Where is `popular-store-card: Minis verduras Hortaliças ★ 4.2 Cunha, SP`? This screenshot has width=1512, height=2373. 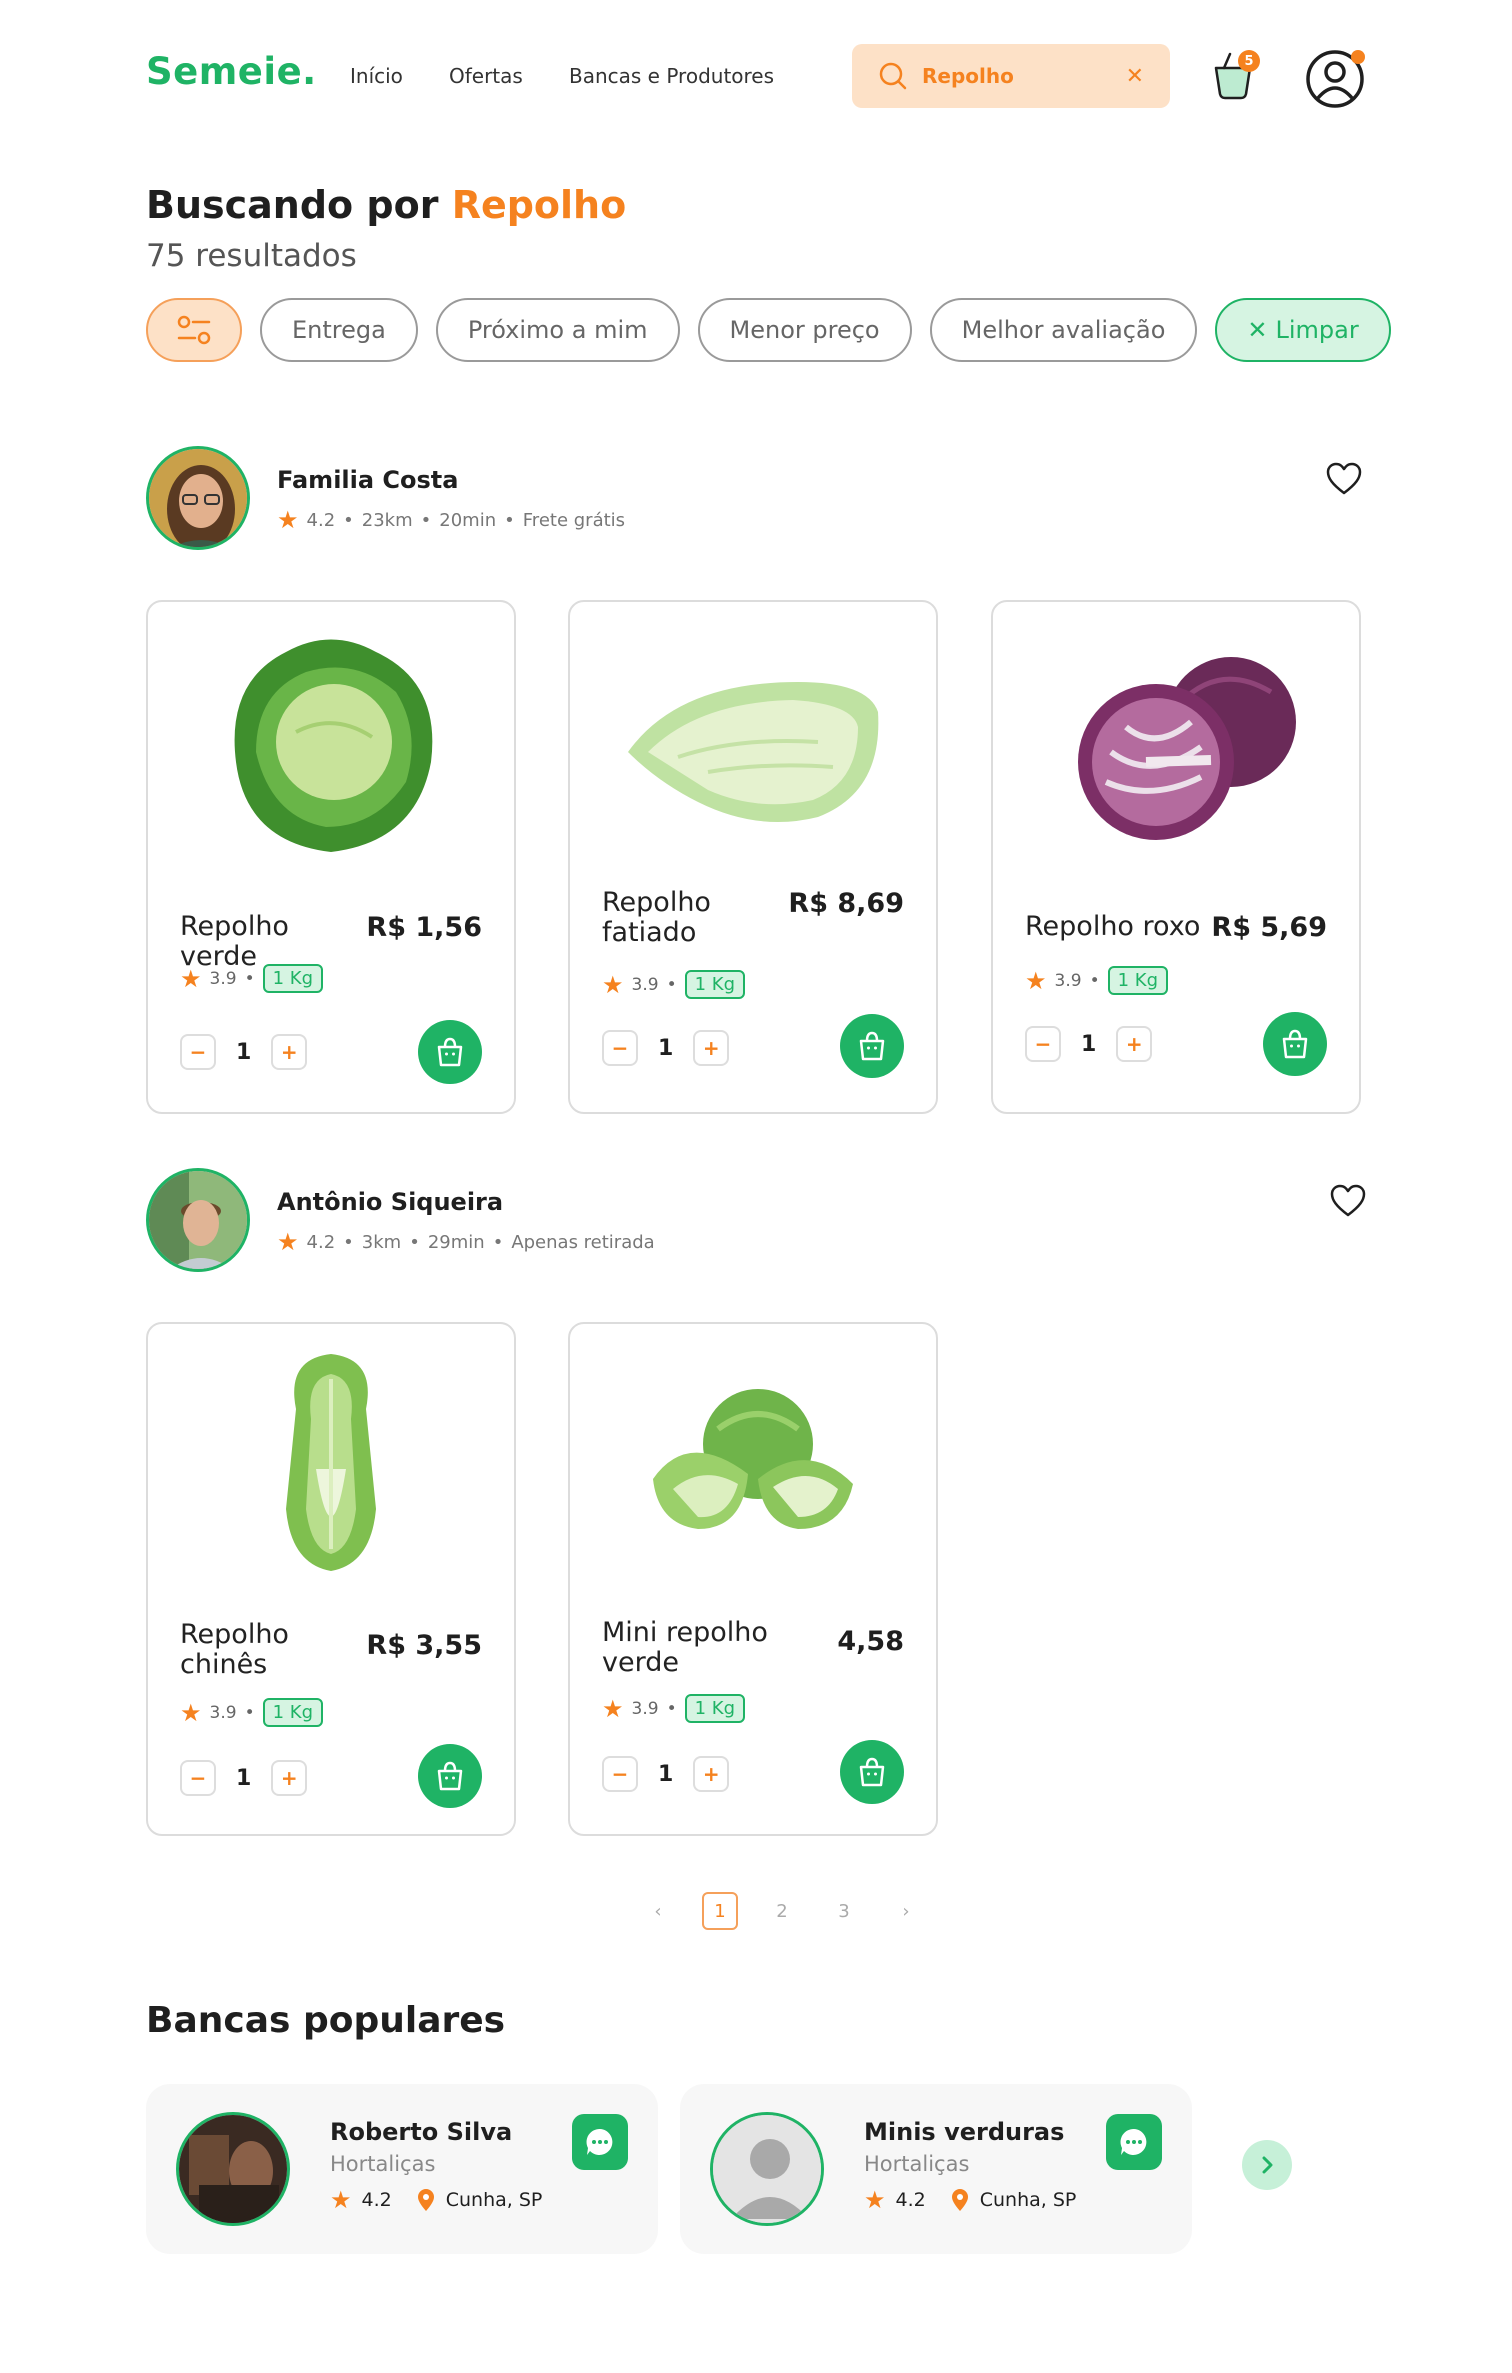 popular-store-card: Minis verduras Hortaliças ★ 4.2 Cunha, SP is located at coordinates (936, 2169).